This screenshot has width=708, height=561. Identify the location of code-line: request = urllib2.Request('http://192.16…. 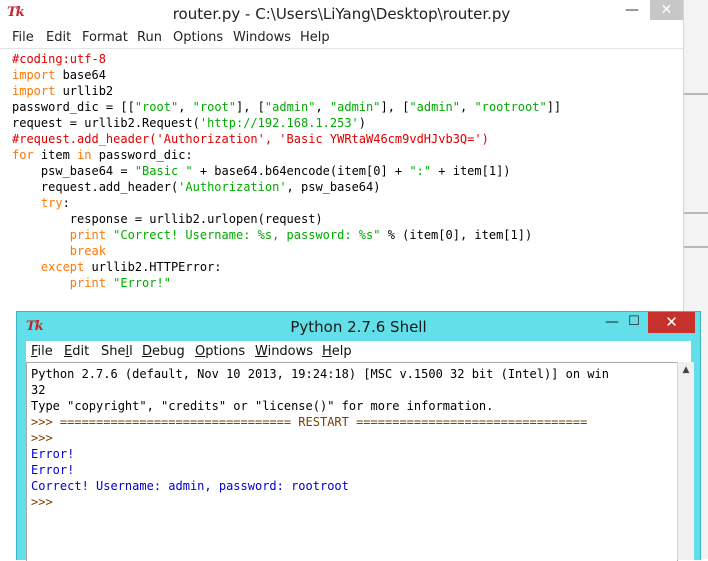
(189, 123).